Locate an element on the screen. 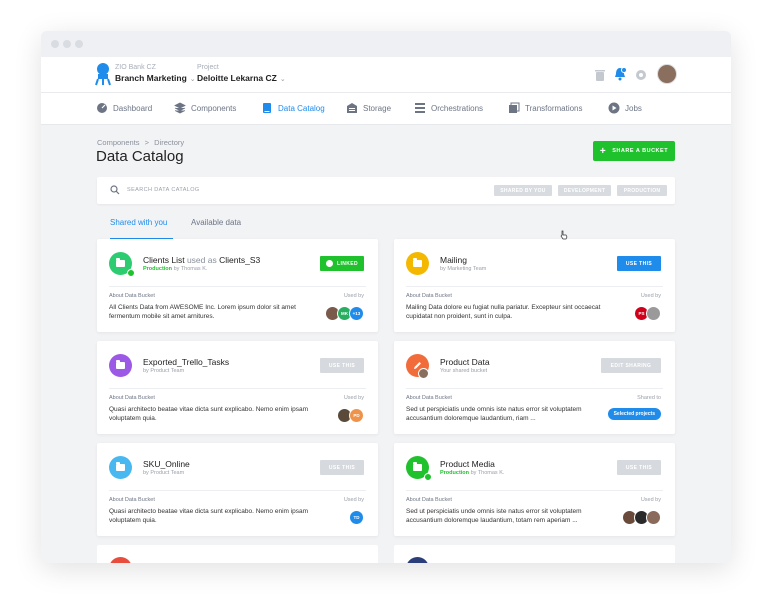  user-avatars: PS is located at coordinates (647, 313).